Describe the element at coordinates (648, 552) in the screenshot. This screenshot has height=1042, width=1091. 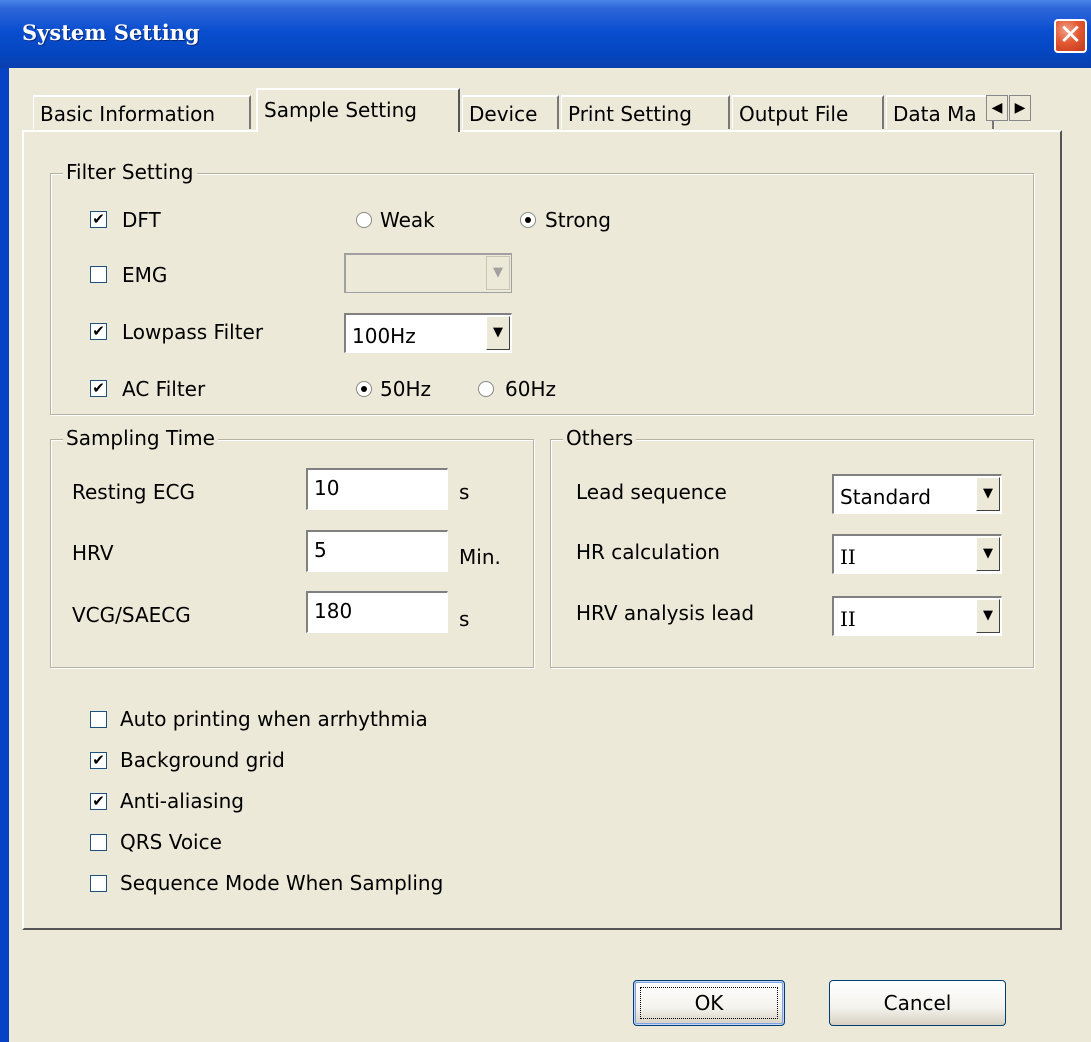
I see `hr-calculation-label: HR calculation` at that location.